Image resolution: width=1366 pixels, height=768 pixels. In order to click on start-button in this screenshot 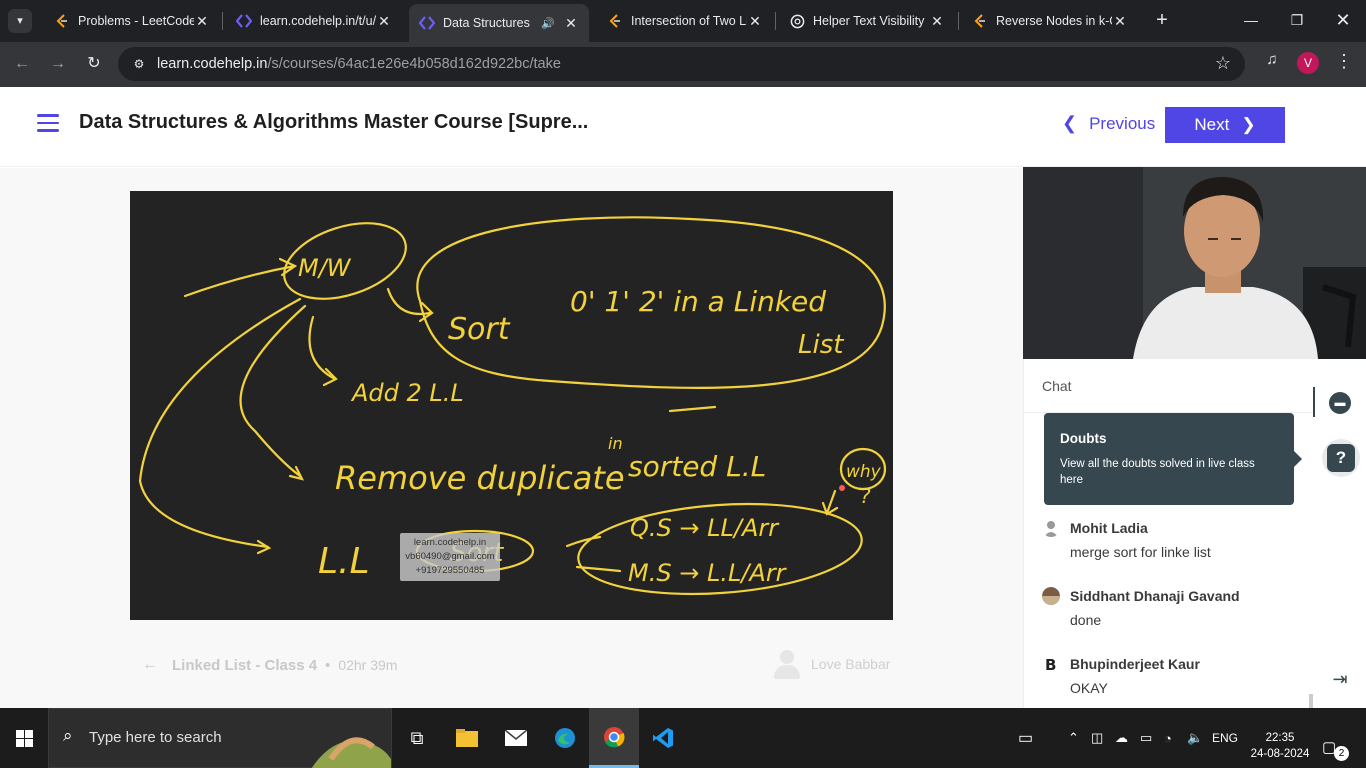, I will do `click(24, 738)`.